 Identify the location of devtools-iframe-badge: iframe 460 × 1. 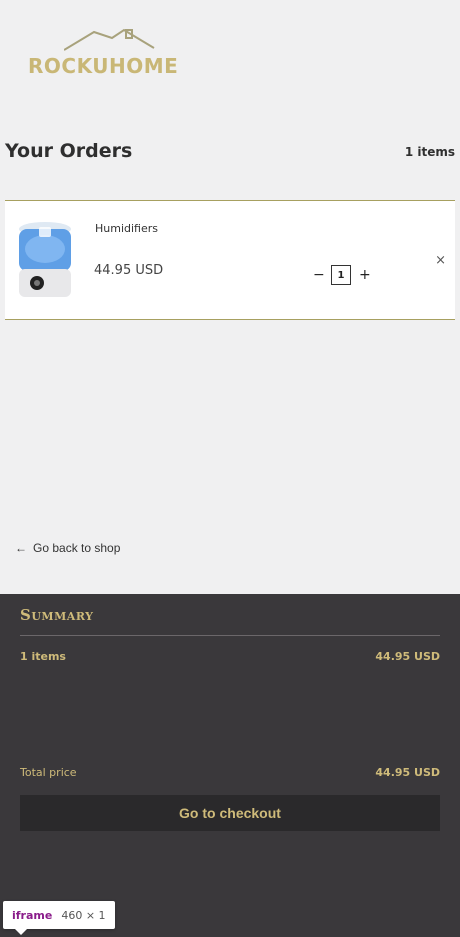
(59, 918).